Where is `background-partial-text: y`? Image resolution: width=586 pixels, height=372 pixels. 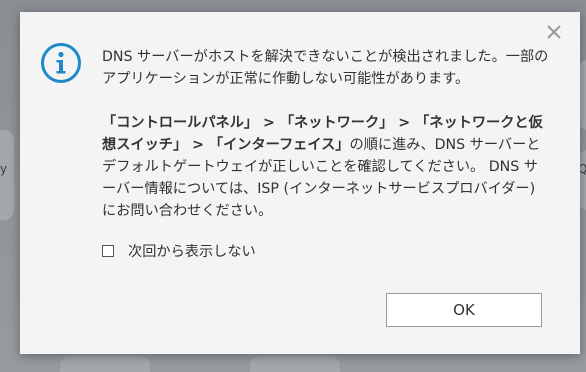 background-partial-text: y is located at coordinates (4, 169).